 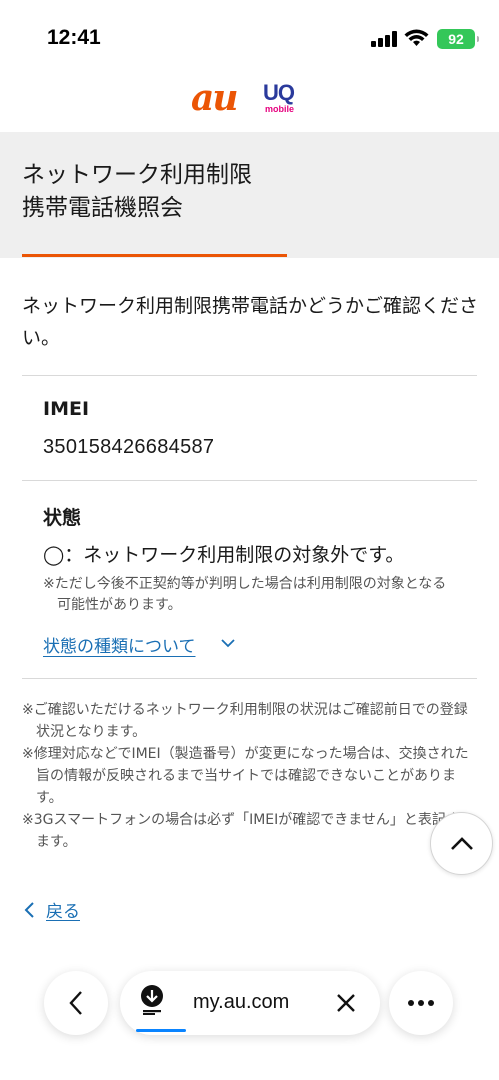 I want to click on brand-header: au UQ mobile, so click(x=249, y=105).